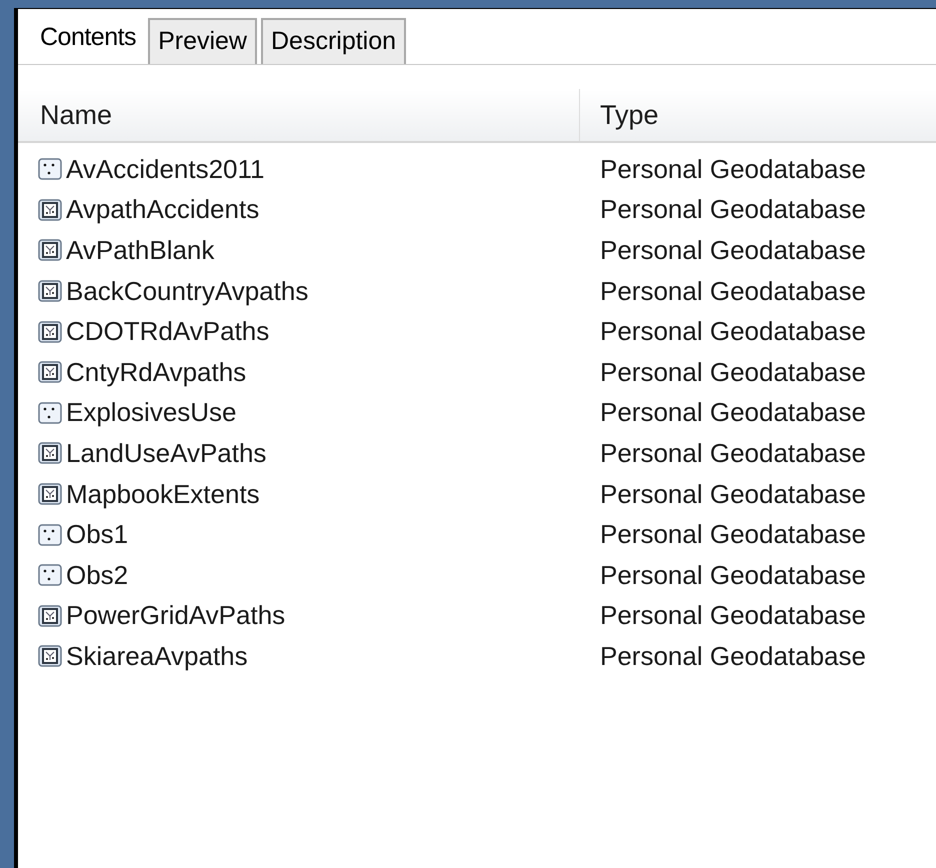  What do you see at coordinates (165, 169) in the screenshot?
I see `layer-name: AvAccidents2011` at bounding box center [165, 169].